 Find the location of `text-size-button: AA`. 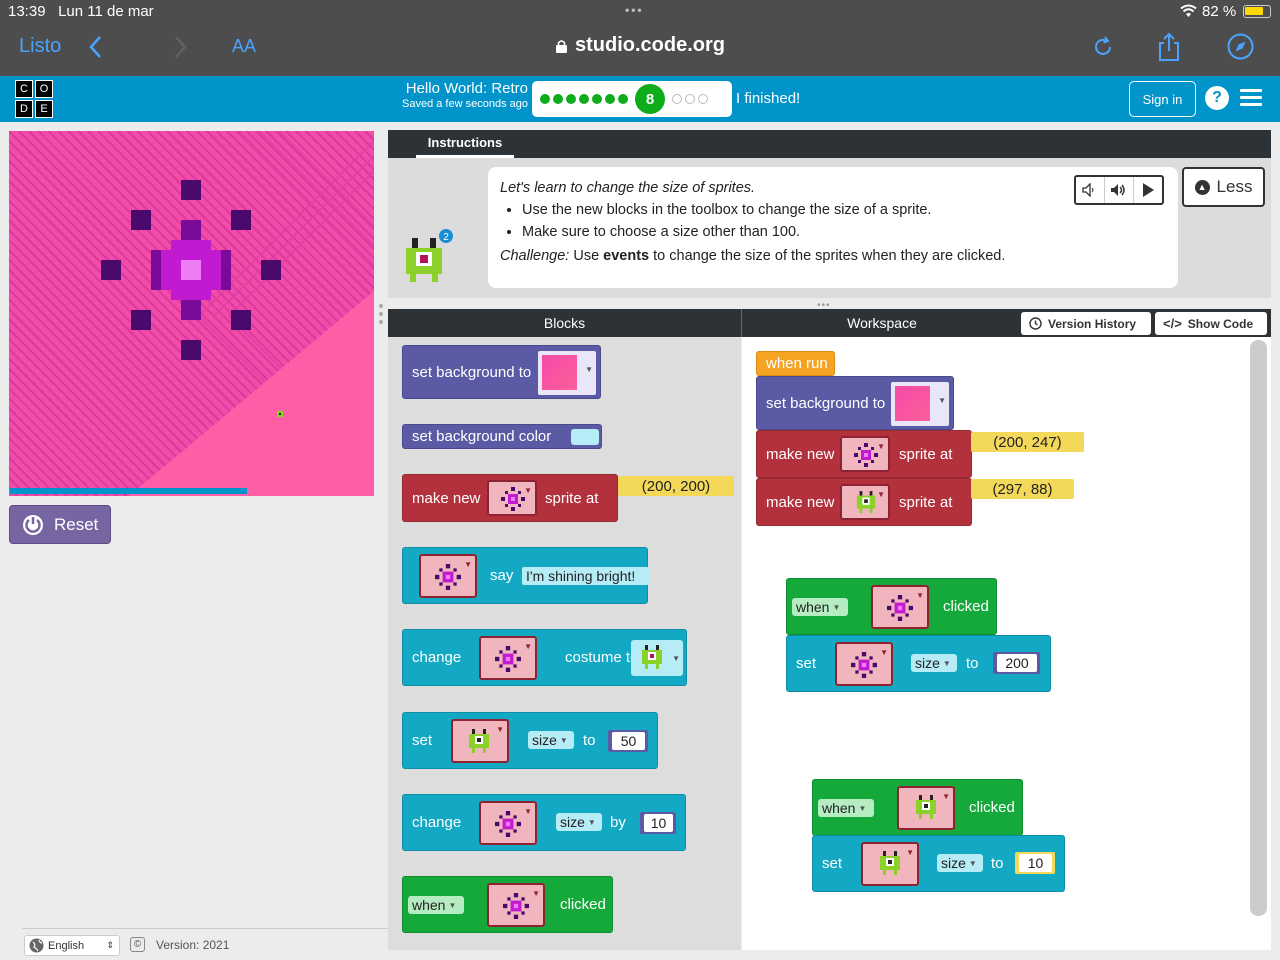

text-size-button: AA is located at coordinates (244, 46).